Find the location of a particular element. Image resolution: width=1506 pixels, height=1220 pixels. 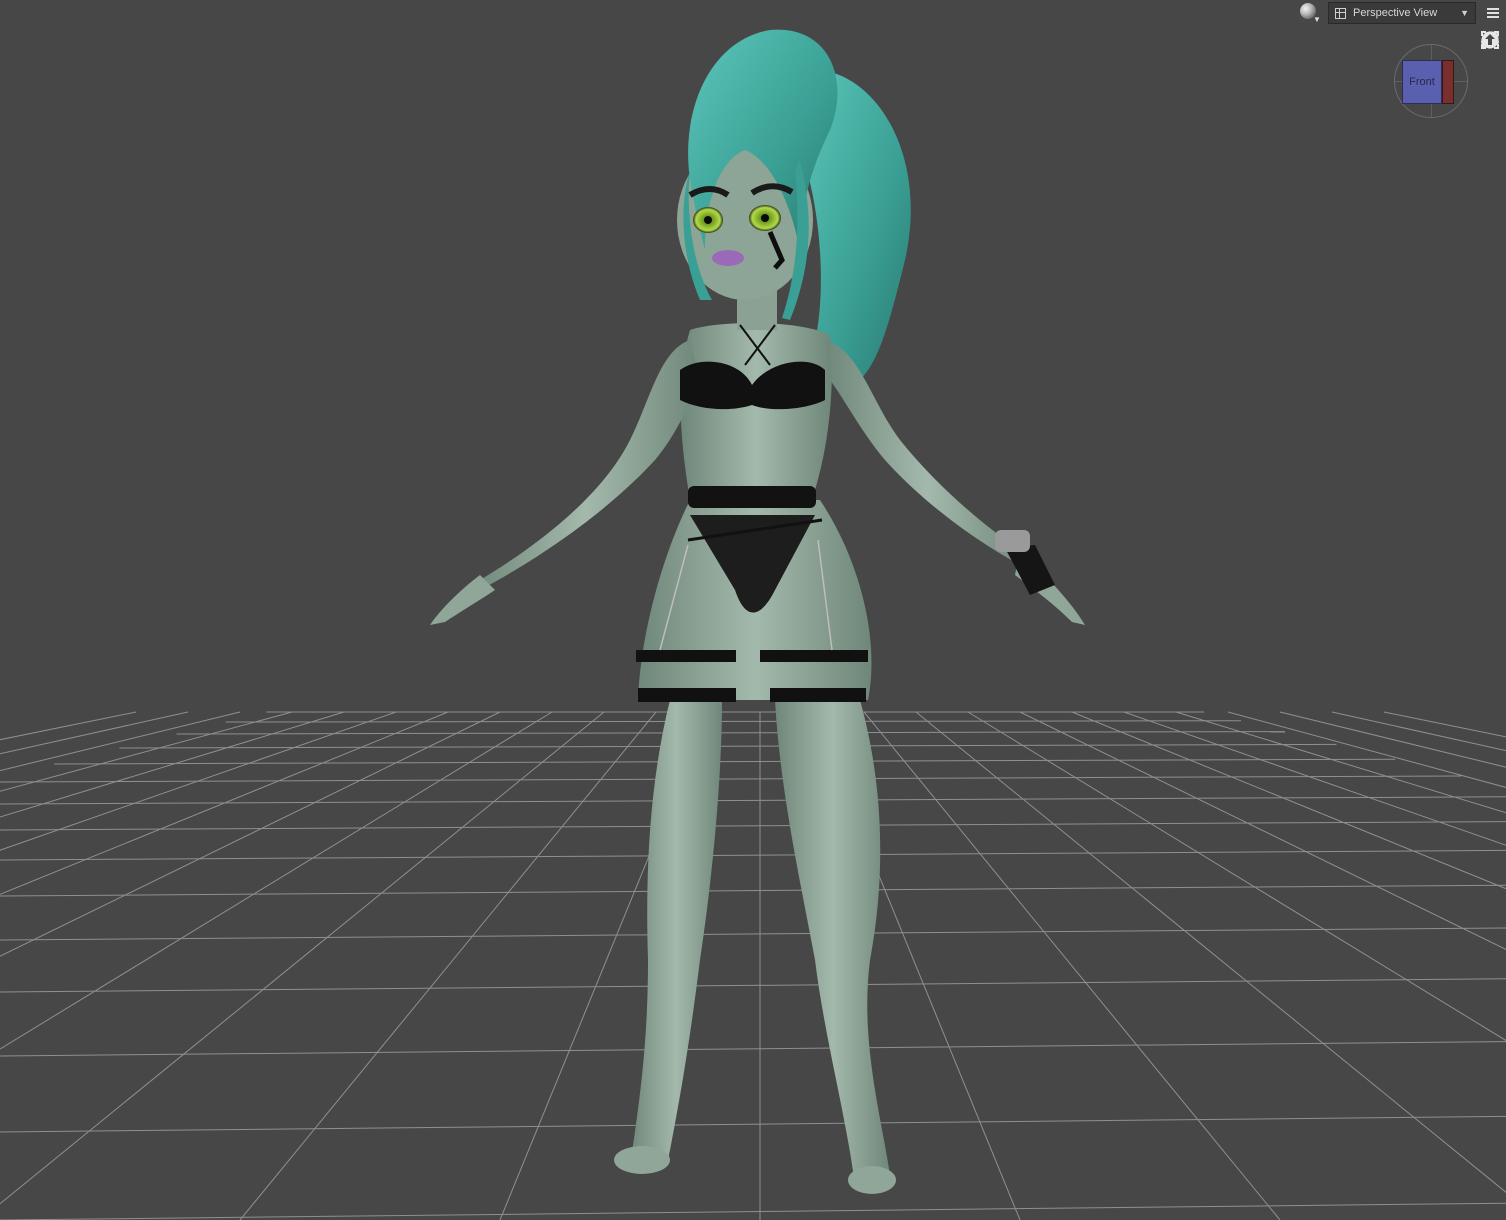

bracelet is located at coordinates (1012, 541).